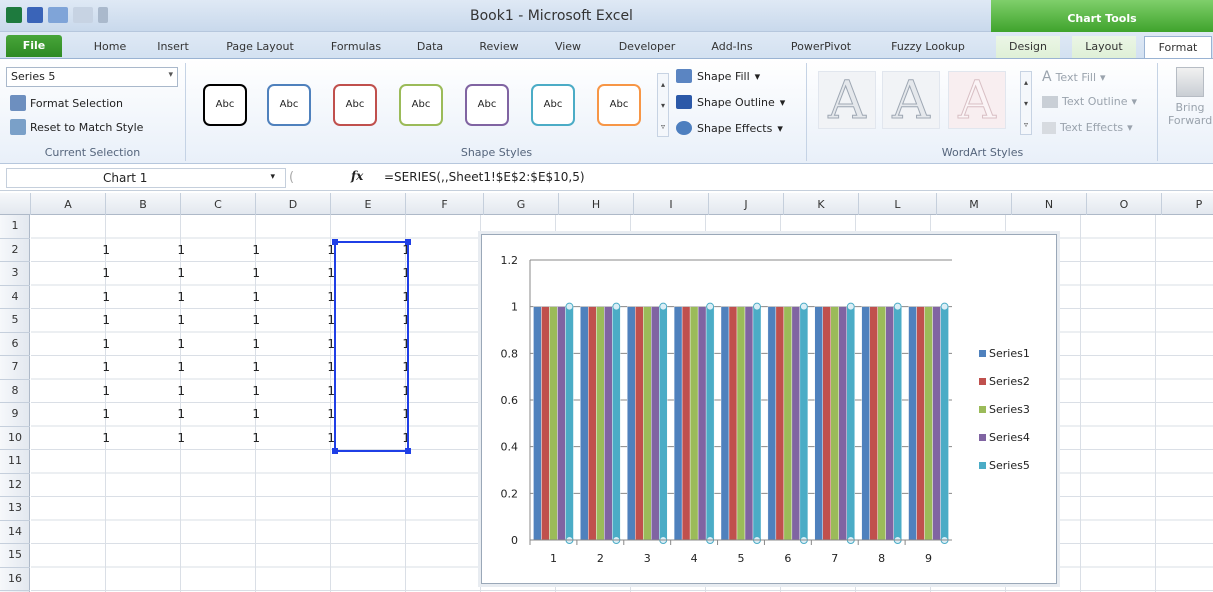 The image size is (1213, 592). Describe the element at coordinates (68, 204) in the screenshot. I see `column-header: A` at that location.